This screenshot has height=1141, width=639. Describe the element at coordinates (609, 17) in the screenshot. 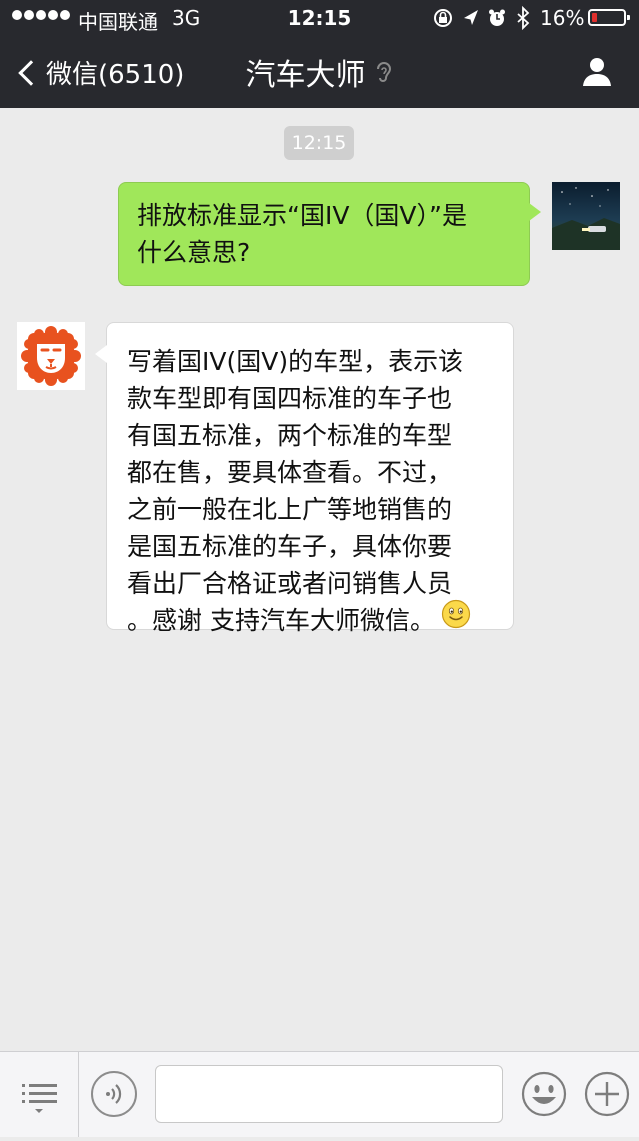

I see `battery-icon` at that location.